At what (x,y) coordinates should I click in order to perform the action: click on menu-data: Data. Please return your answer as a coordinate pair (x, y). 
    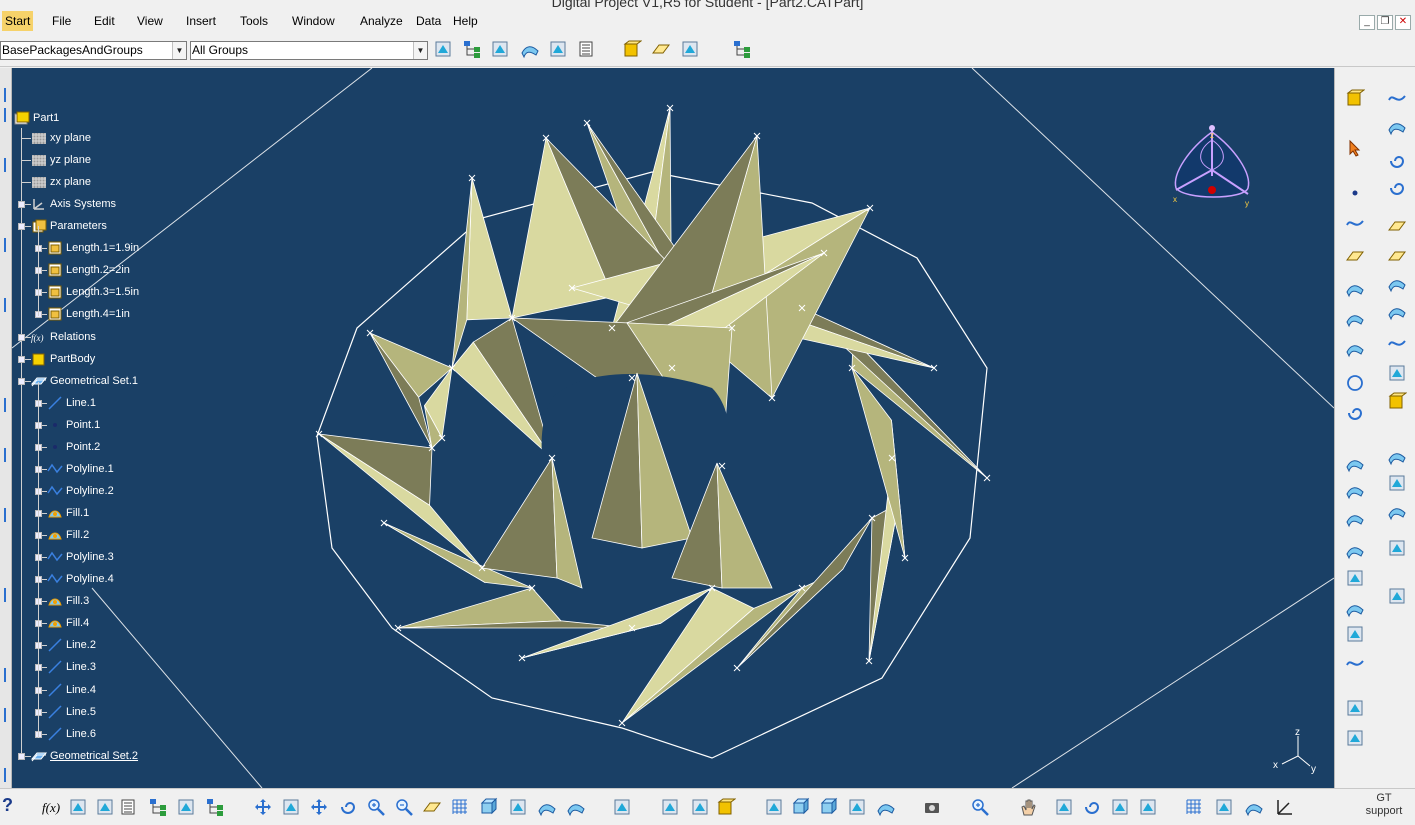
    Looking at the image, I should click on (428, 21).